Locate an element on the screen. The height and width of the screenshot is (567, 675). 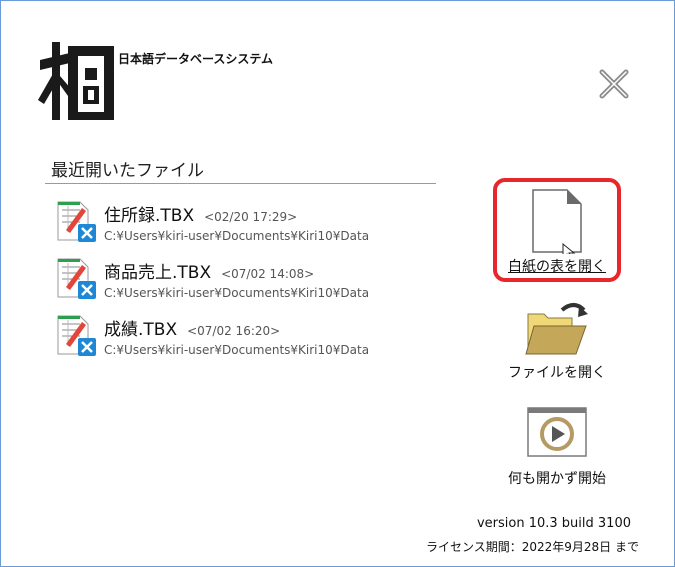
file-timestamp: <07/02 16:20> is located at coordinates (234, 331).